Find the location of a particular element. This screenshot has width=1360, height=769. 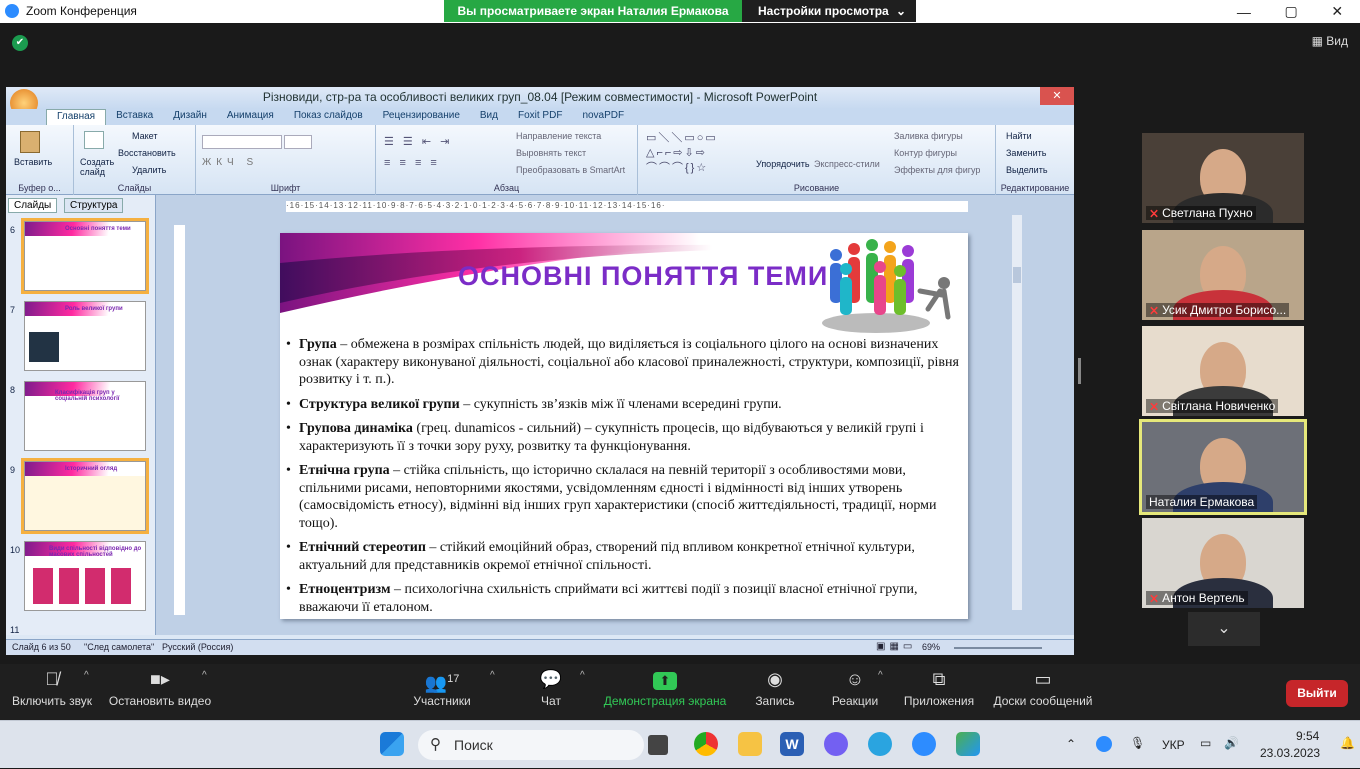

align-icons: ≡ ≡ ≡ ≡ is located at coordinates (412, 163).